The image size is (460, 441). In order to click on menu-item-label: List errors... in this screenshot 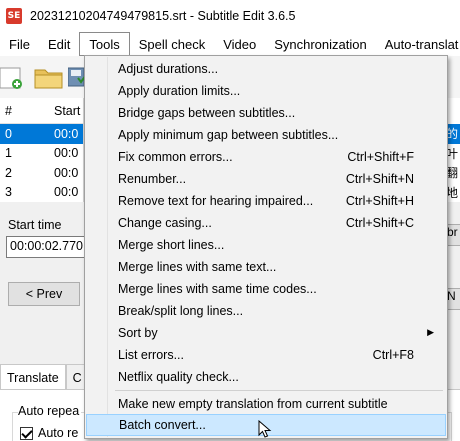, I will do `click(151, 355)`.